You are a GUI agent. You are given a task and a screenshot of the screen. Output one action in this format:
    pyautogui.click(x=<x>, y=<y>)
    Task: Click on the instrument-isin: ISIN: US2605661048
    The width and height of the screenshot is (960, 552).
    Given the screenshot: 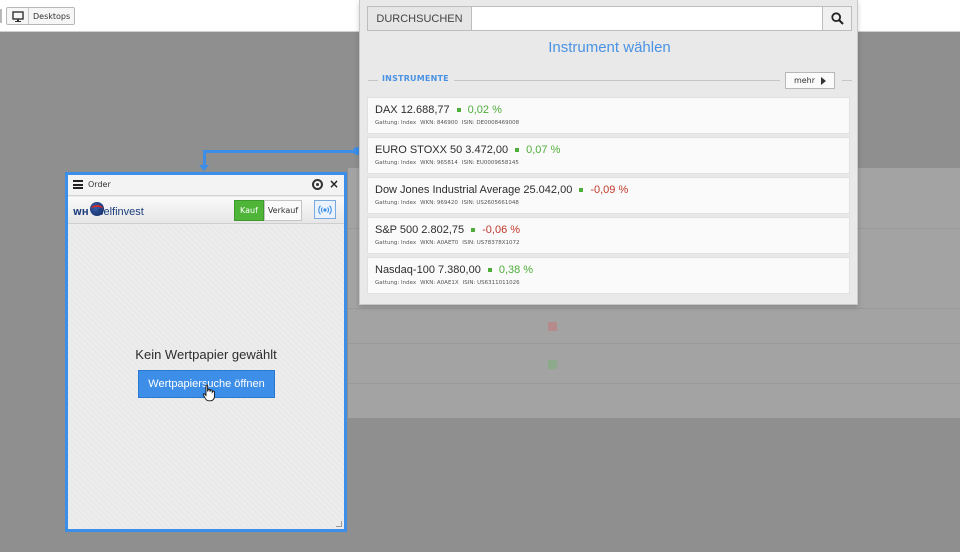 What is the action you would take?
    pyautogui.click(x=490, y=203)
    